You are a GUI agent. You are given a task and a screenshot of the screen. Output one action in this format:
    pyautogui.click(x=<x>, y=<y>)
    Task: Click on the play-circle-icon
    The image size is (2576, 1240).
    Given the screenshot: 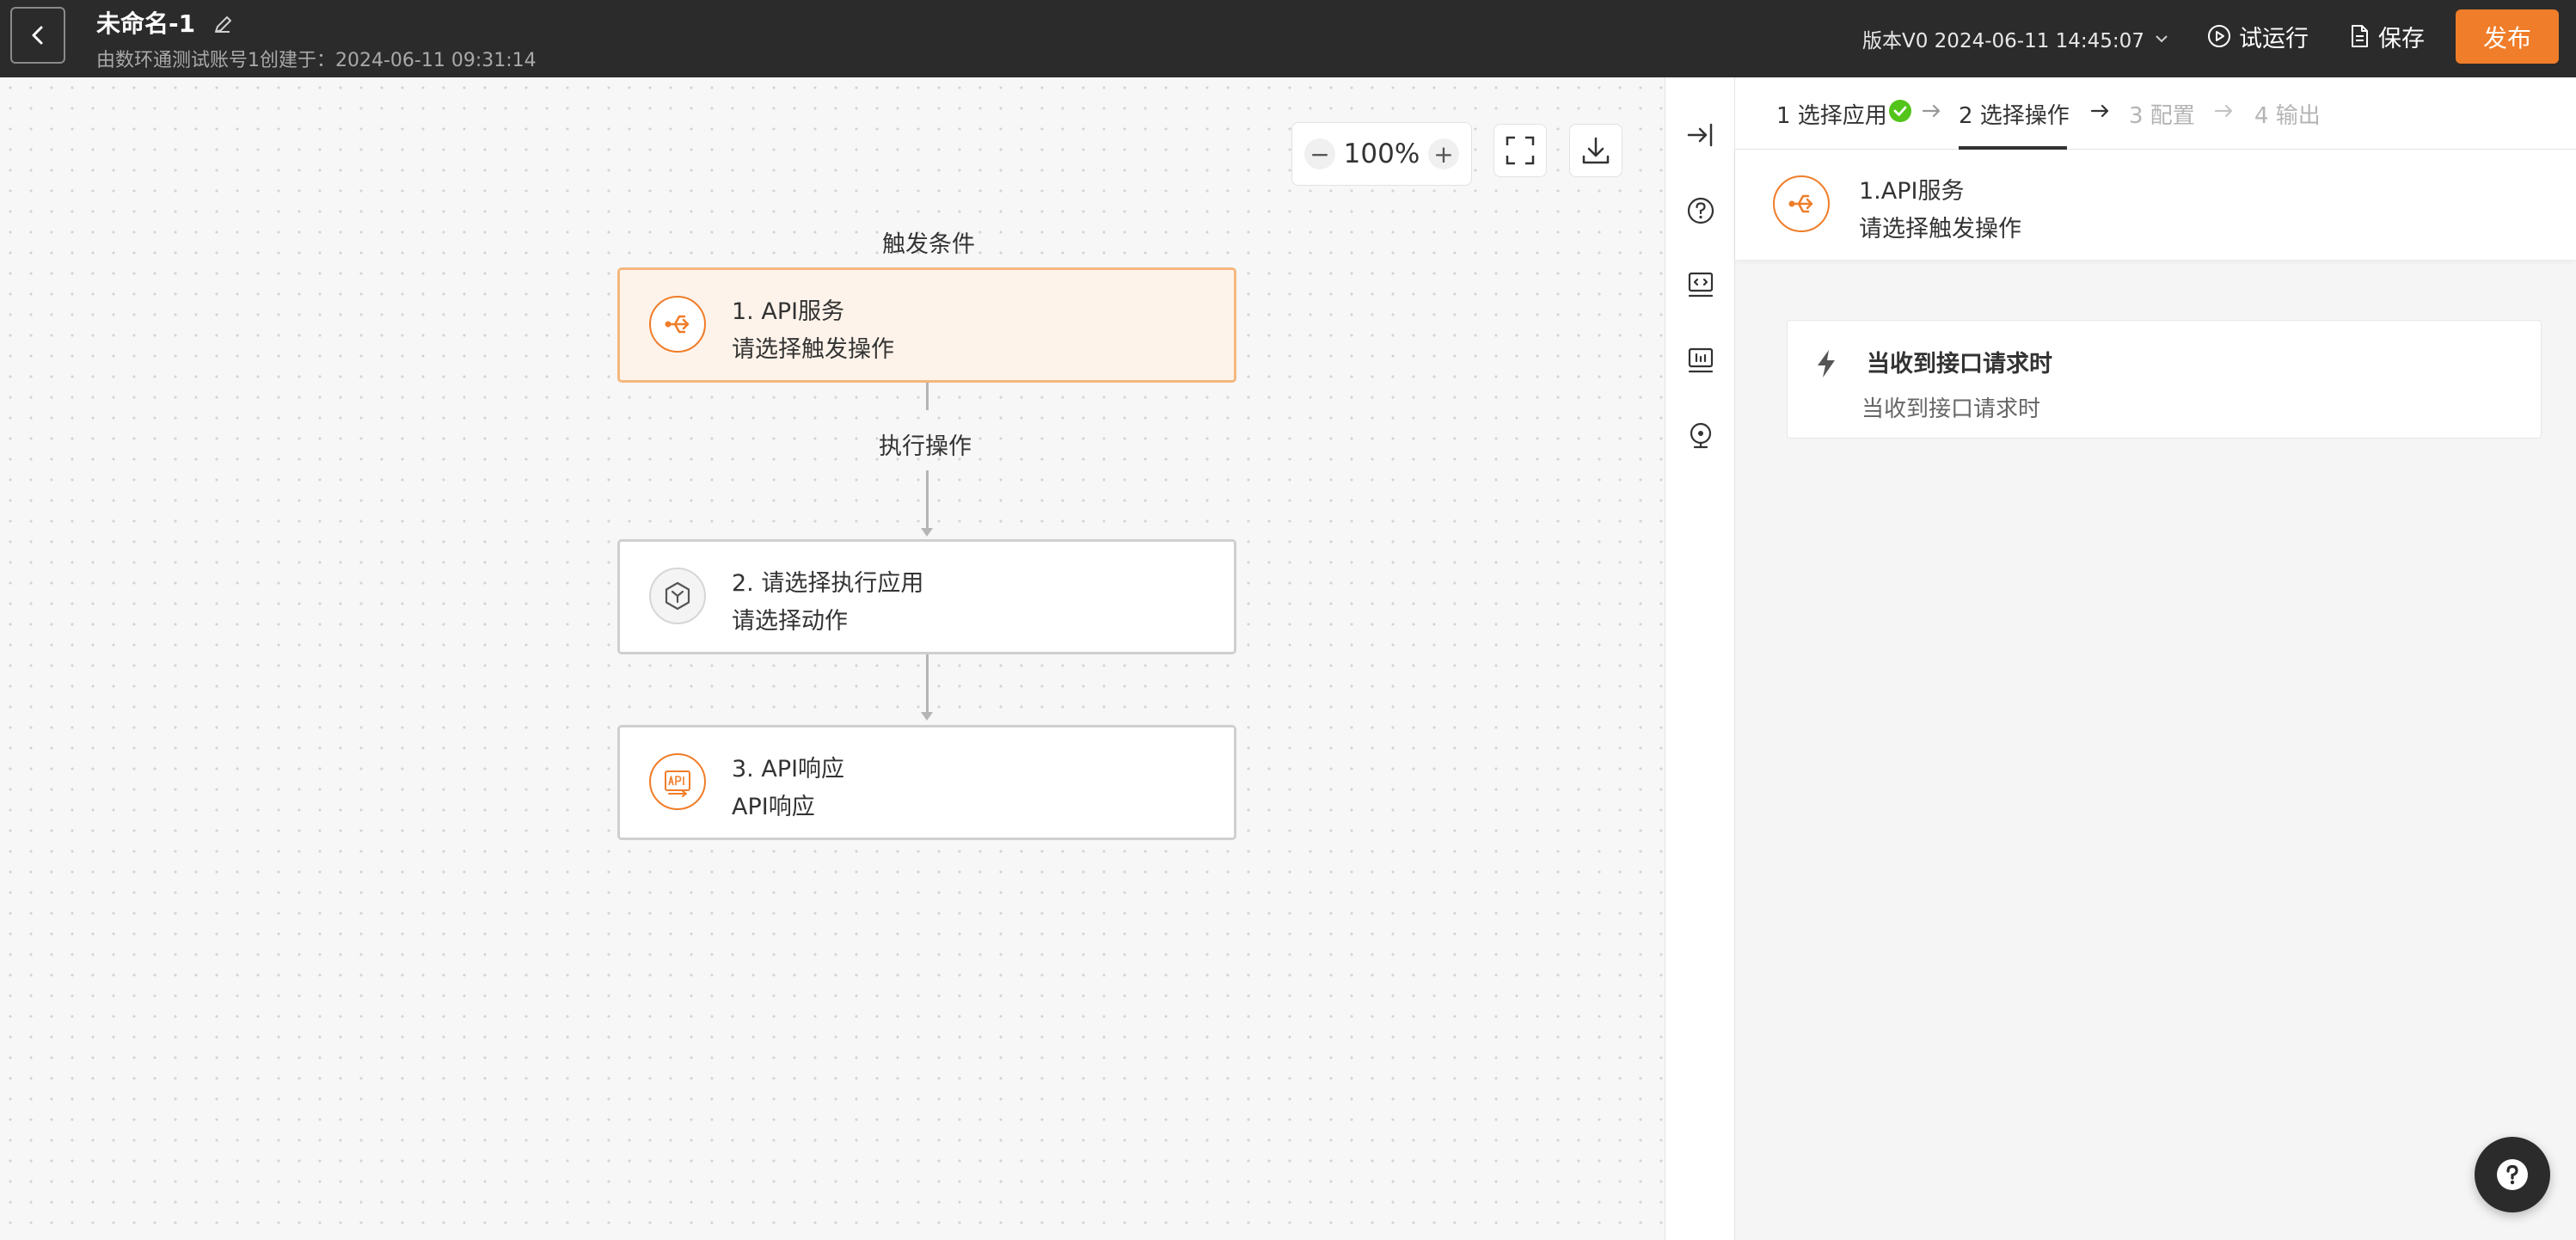 What is the action you would take?
    pyautogui.click(x=2219, y=36)
    